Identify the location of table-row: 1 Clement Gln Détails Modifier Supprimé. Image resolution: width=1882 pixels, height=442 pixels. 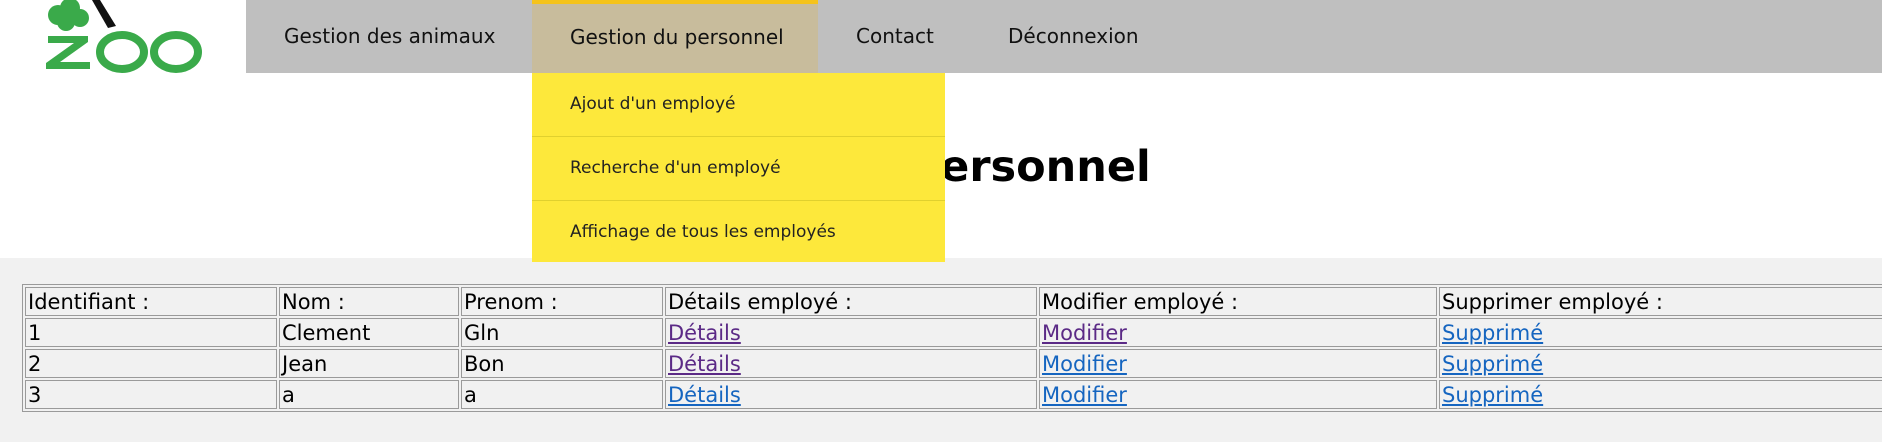
(953, 332).